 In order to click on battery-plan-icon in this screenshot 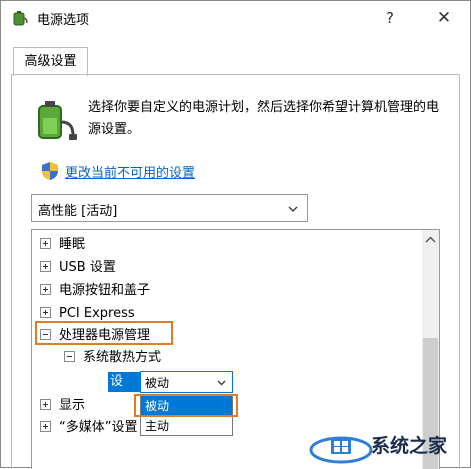, I will do `click(57, 120)`.